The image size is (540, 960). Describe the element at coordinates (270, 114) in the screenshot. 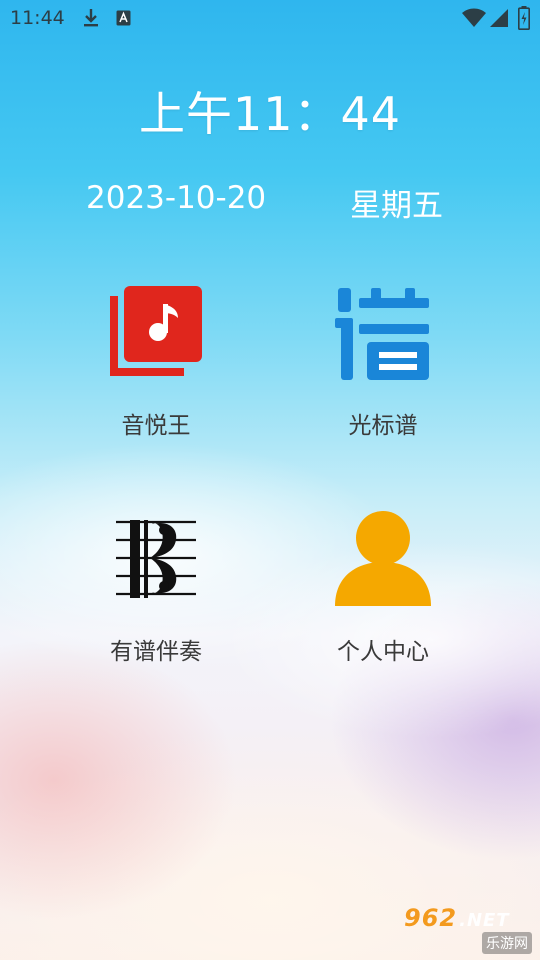

I see `clock-time: 上午11：44` at that location.